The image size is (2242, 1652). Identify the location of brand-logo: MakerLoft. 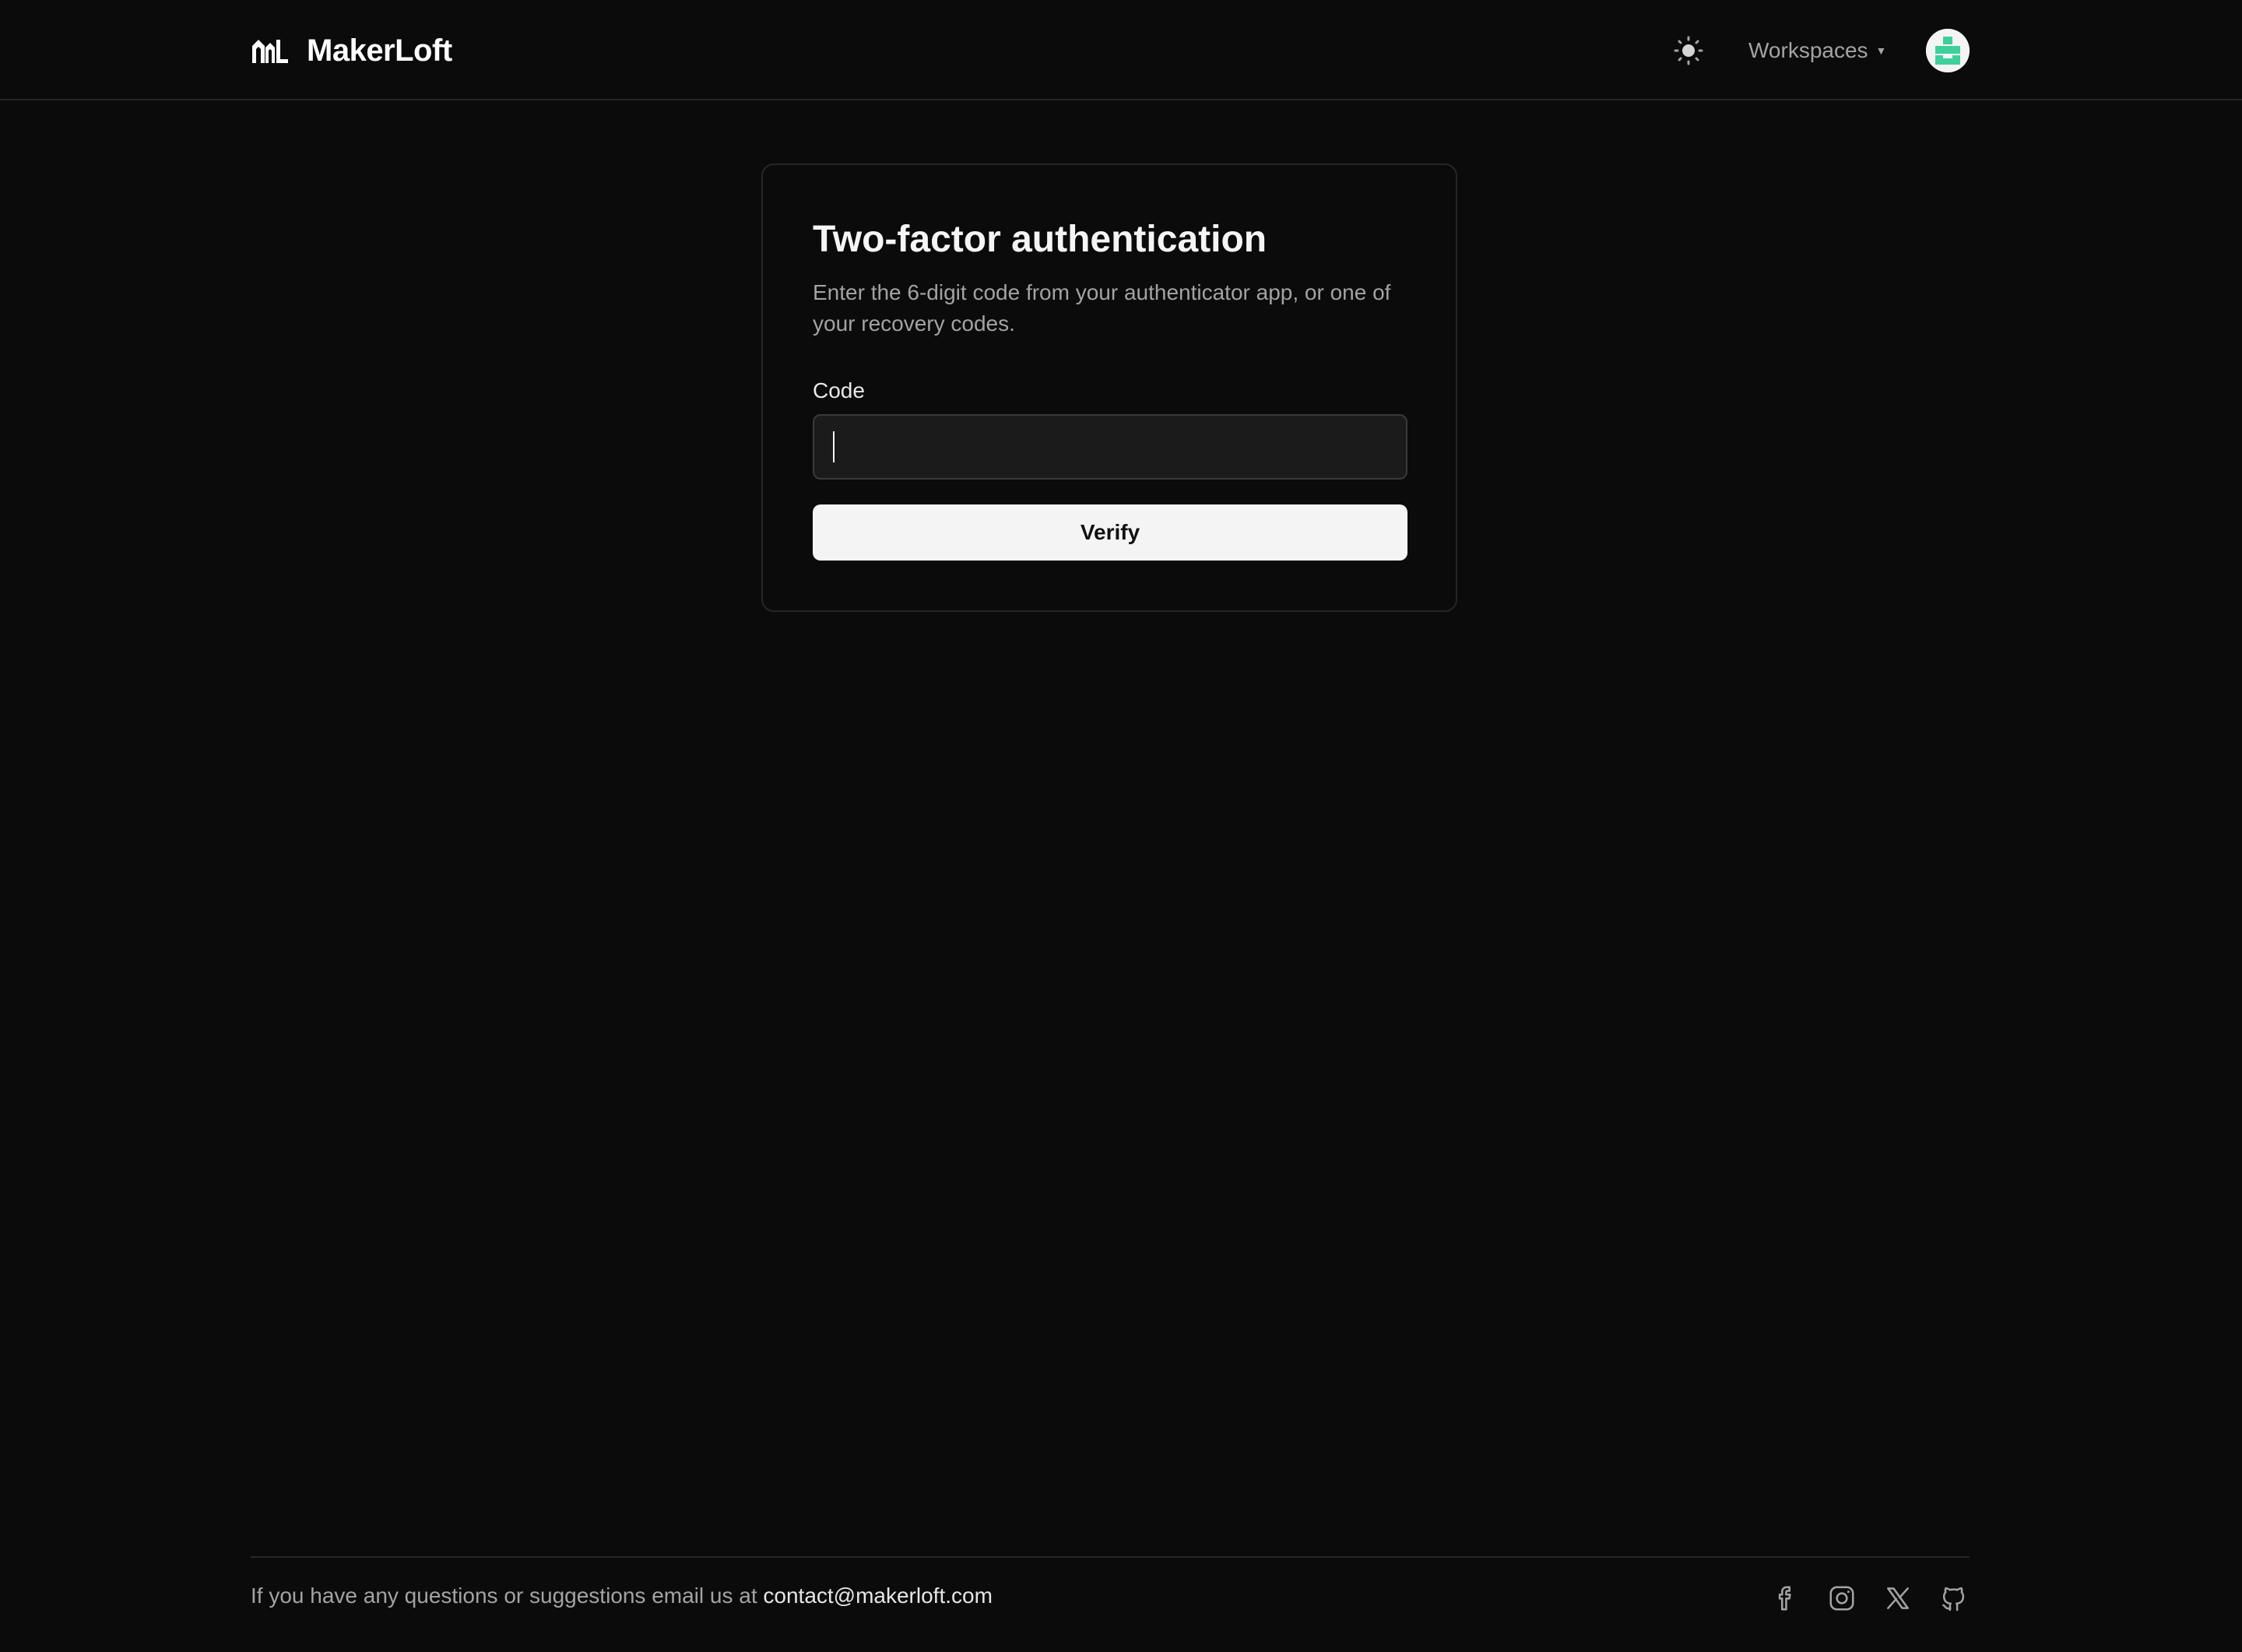
(351, 51).